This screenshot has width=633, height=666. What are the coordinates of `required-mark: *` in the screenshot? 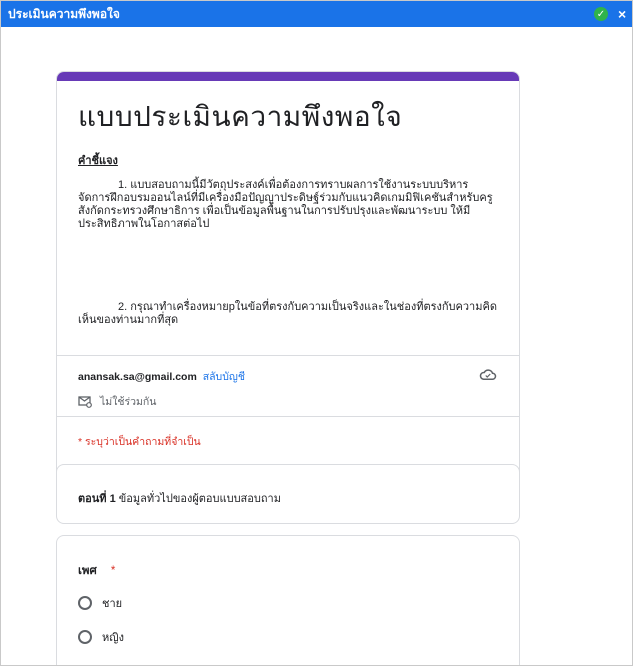 It's located at (113, 571).